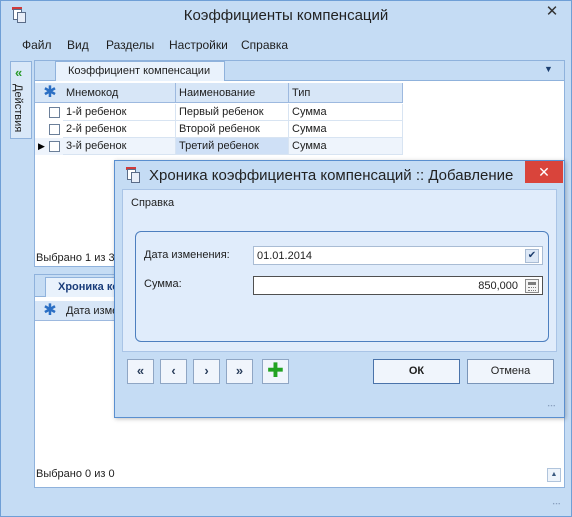 This screenshot has width=572, height=517. I want to click on first-record-button: «, so click(140, 371).